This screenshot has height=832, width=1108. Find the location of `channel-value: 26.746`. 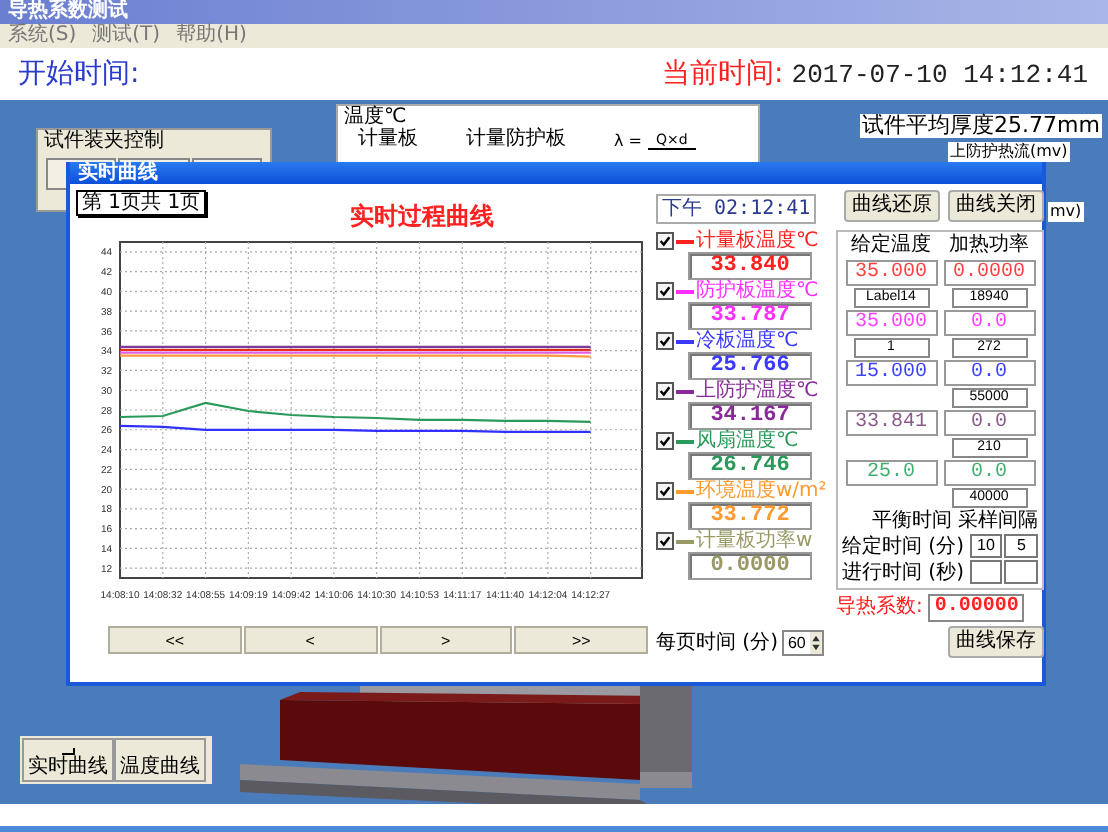

channel-value: 26.746 is located at coordinates (750, 466).